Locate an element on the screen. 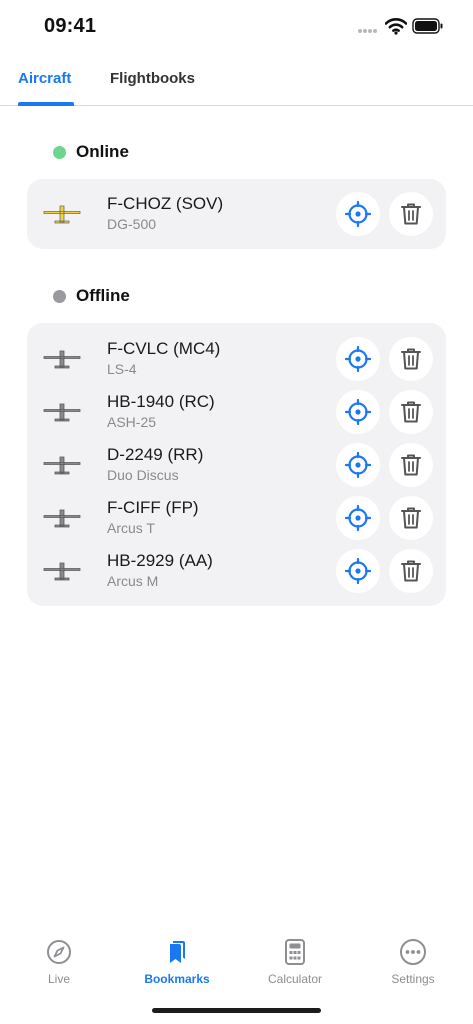 Image resolution: width=473 pixels, height=1024 pixels. wifi-icon is located at coordinates (396, 26).